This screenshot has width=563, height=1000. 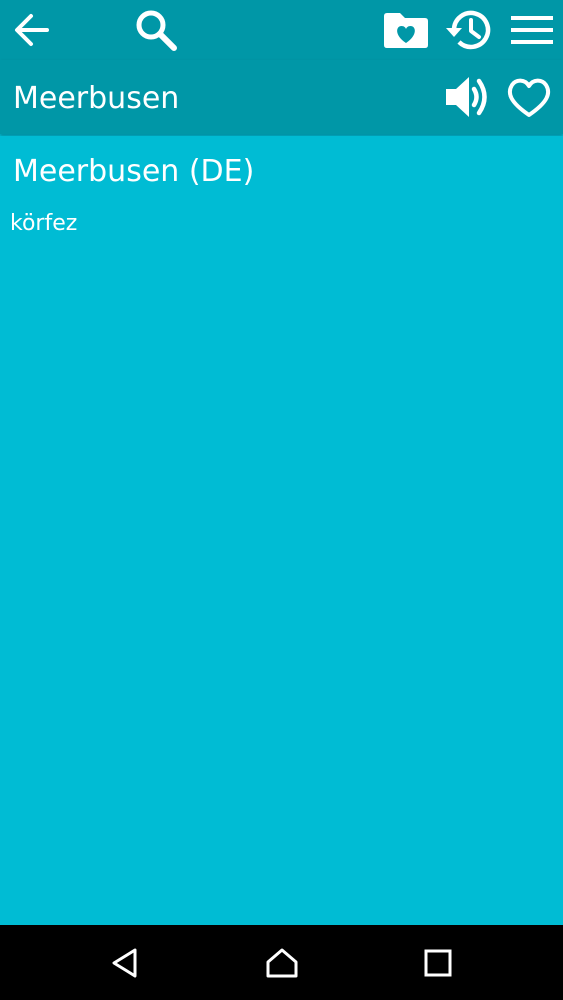 What do you see at coordinates (44, 223) in the screenshot?
I see `entry-translation: körfez` at bounding box center [44, 223].